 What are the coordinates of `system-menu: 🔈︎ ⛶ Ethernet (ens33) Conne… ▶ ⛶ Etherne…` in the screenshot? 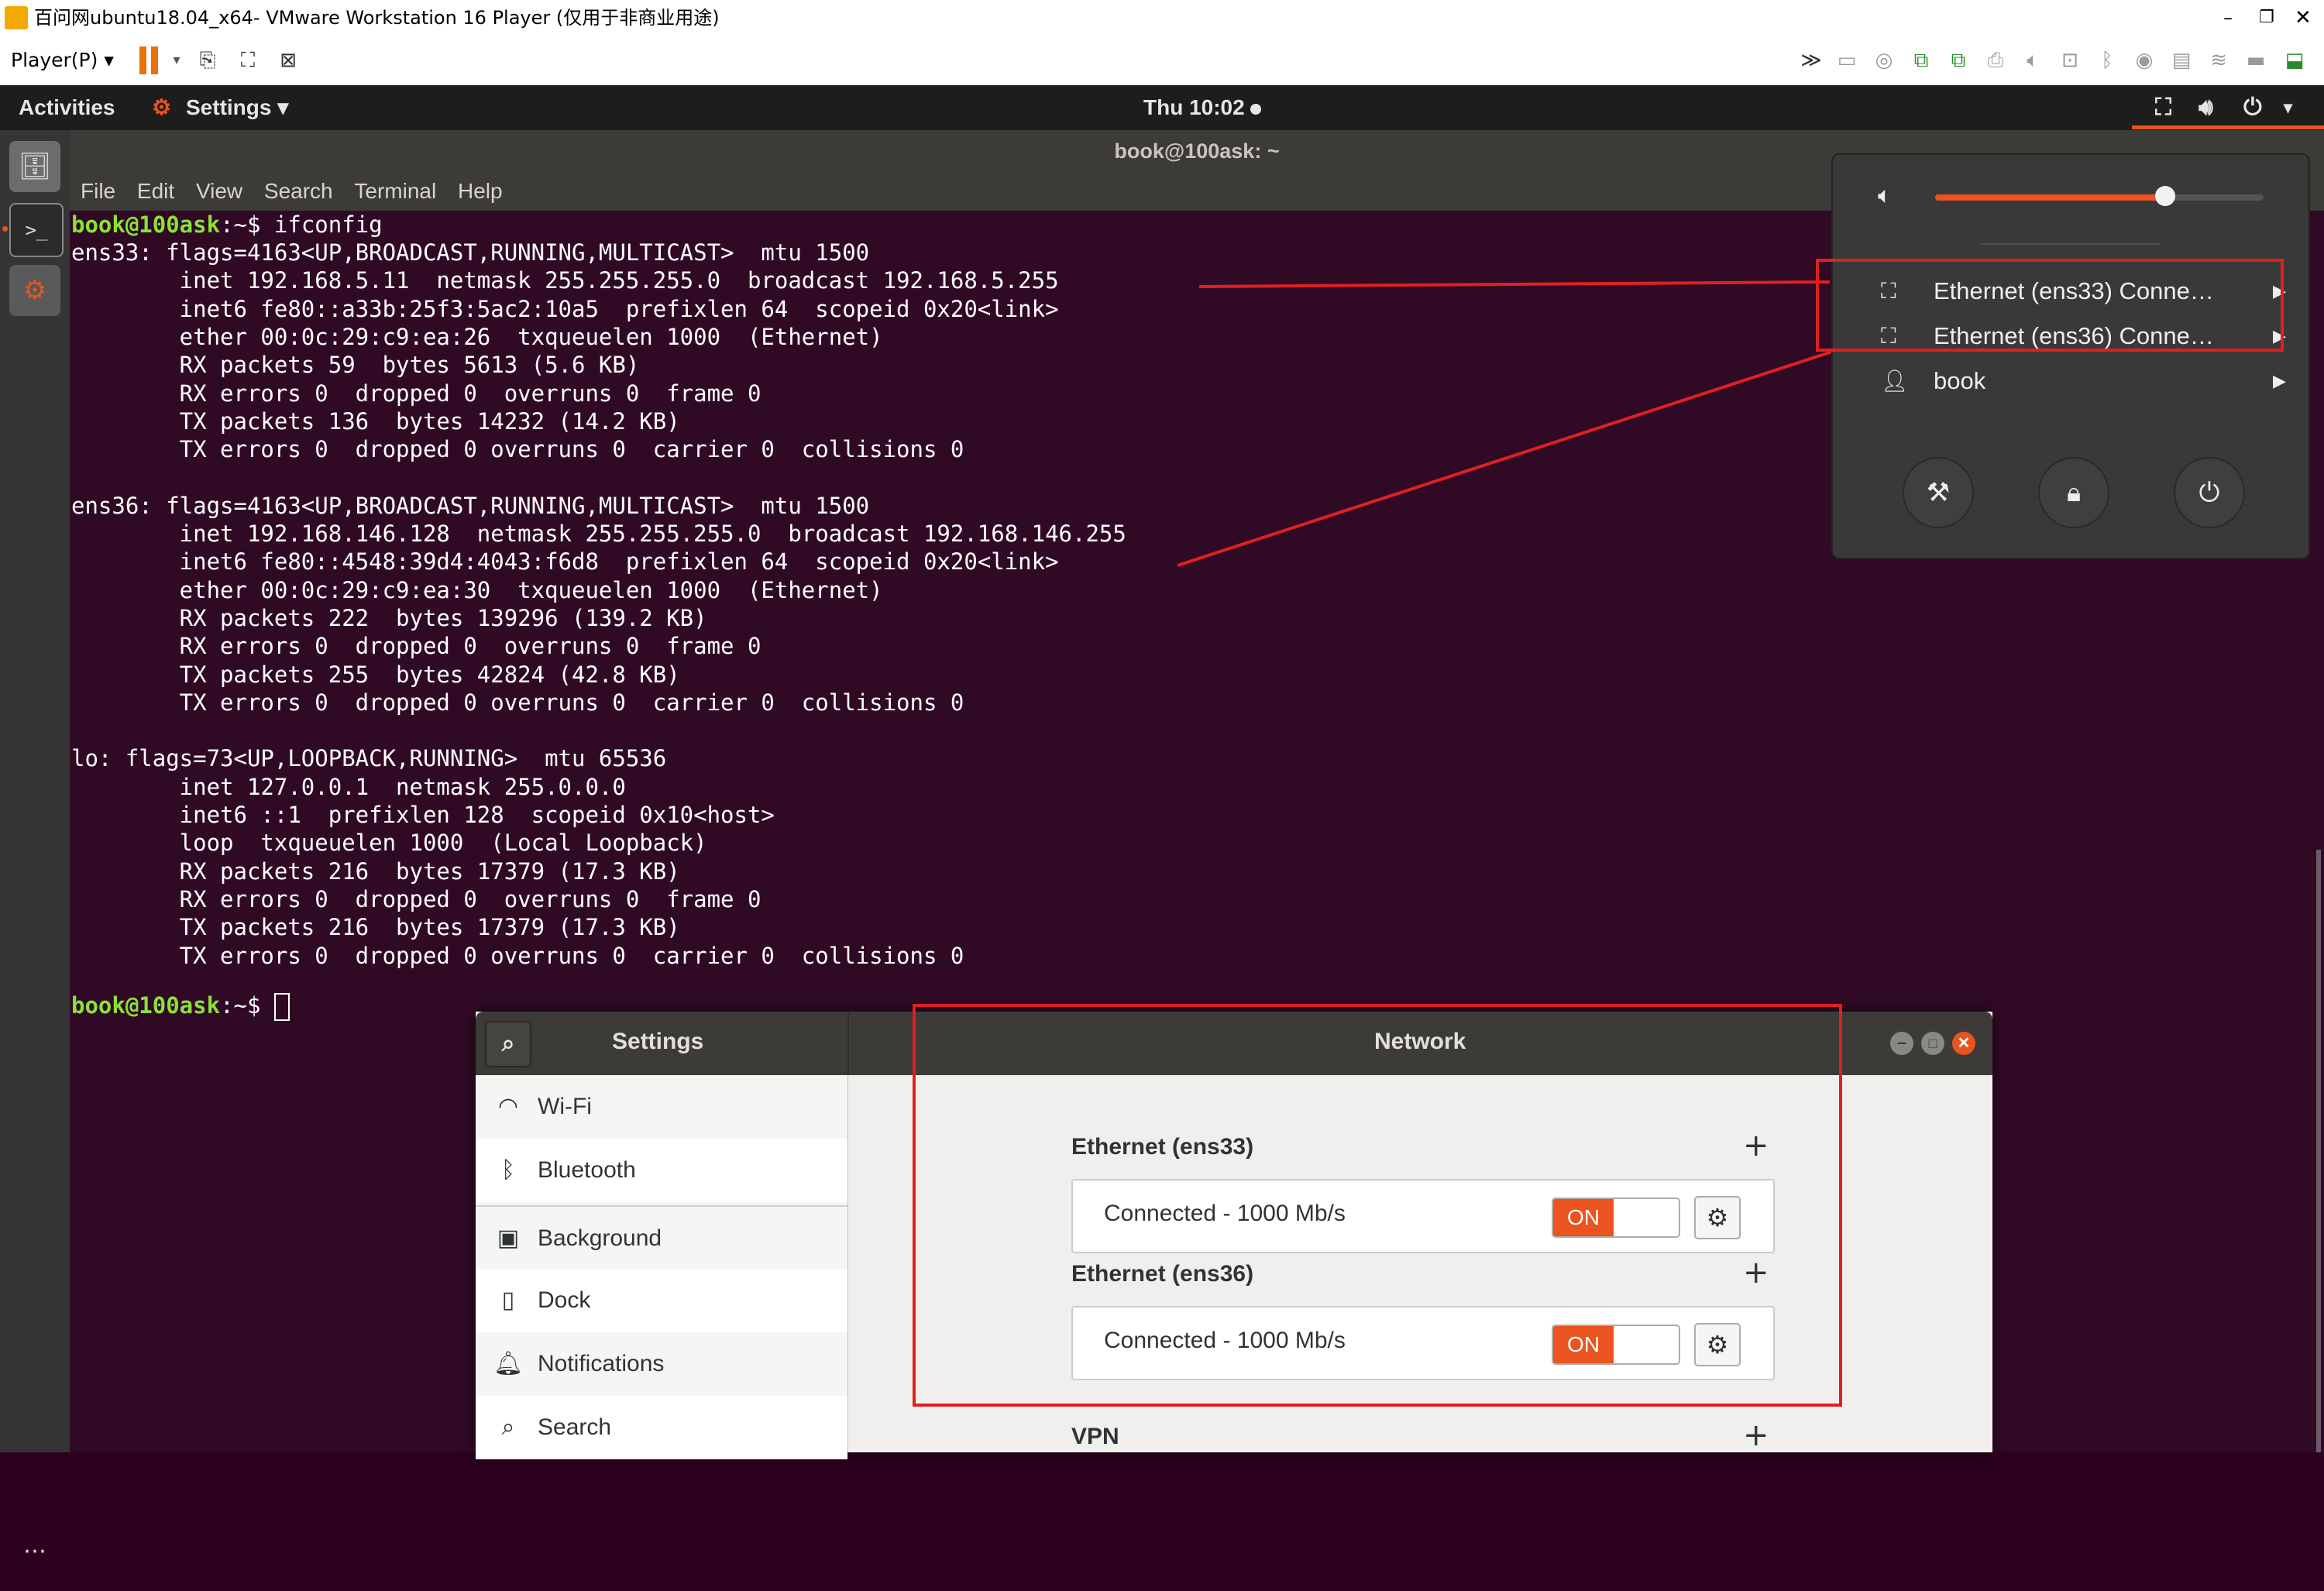 It's located at (2070, 356).